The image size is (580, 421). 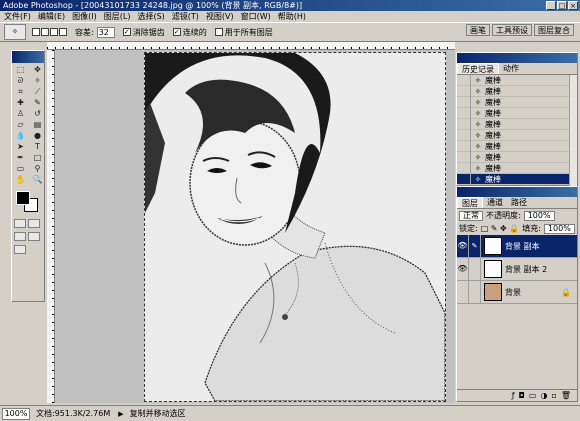 I want to click on tab-channels: 通道, so click(x=495, y=202).